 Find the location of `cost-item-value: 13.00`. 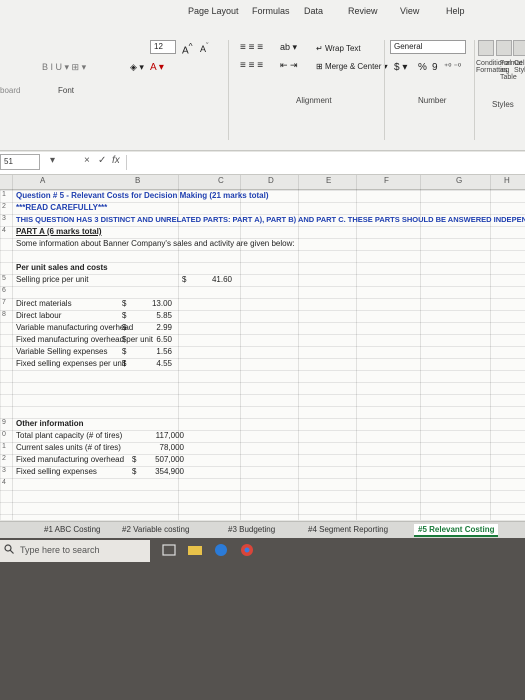

cost-item-value: 13.00 is located at coordinates (157, 303).